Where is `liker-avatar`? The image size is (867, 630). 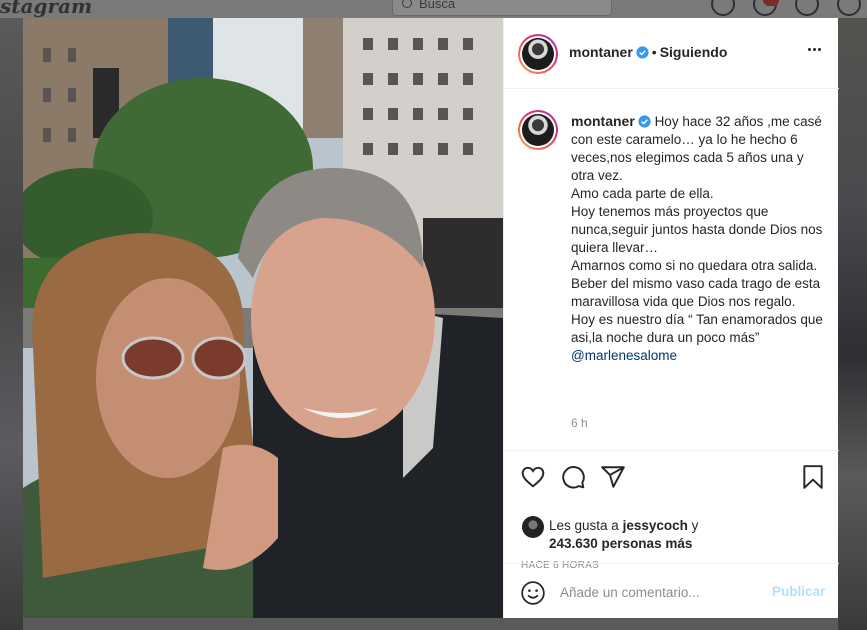 liker-avatar is located at coordinates (533, 527).